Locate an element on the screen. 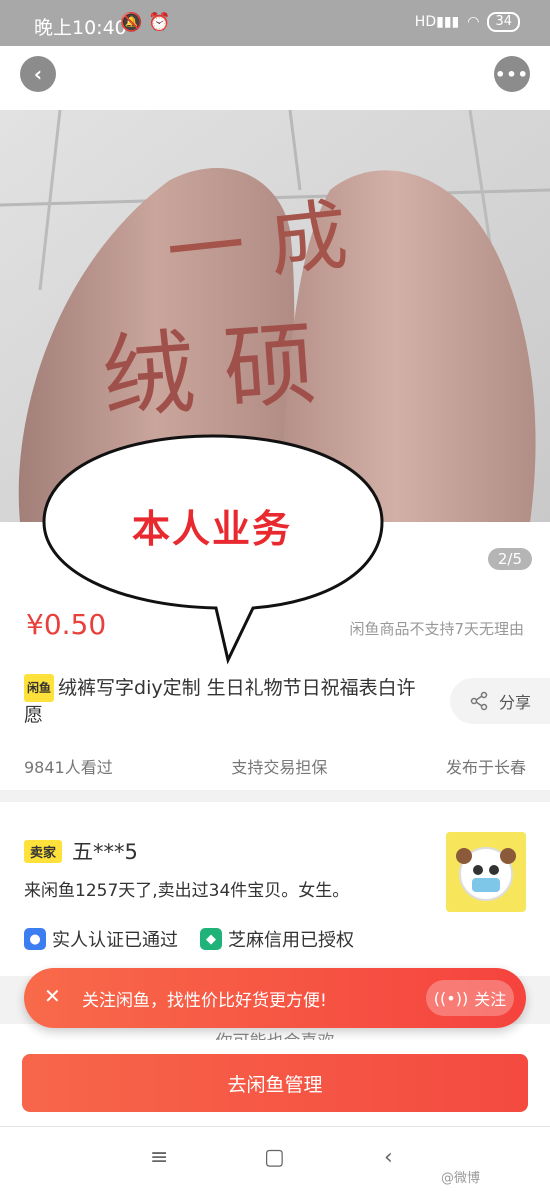  seller-info: 来闲鱼1257天了,卖出过34件宝贝。女生。 is located at coordinates (187, 891).